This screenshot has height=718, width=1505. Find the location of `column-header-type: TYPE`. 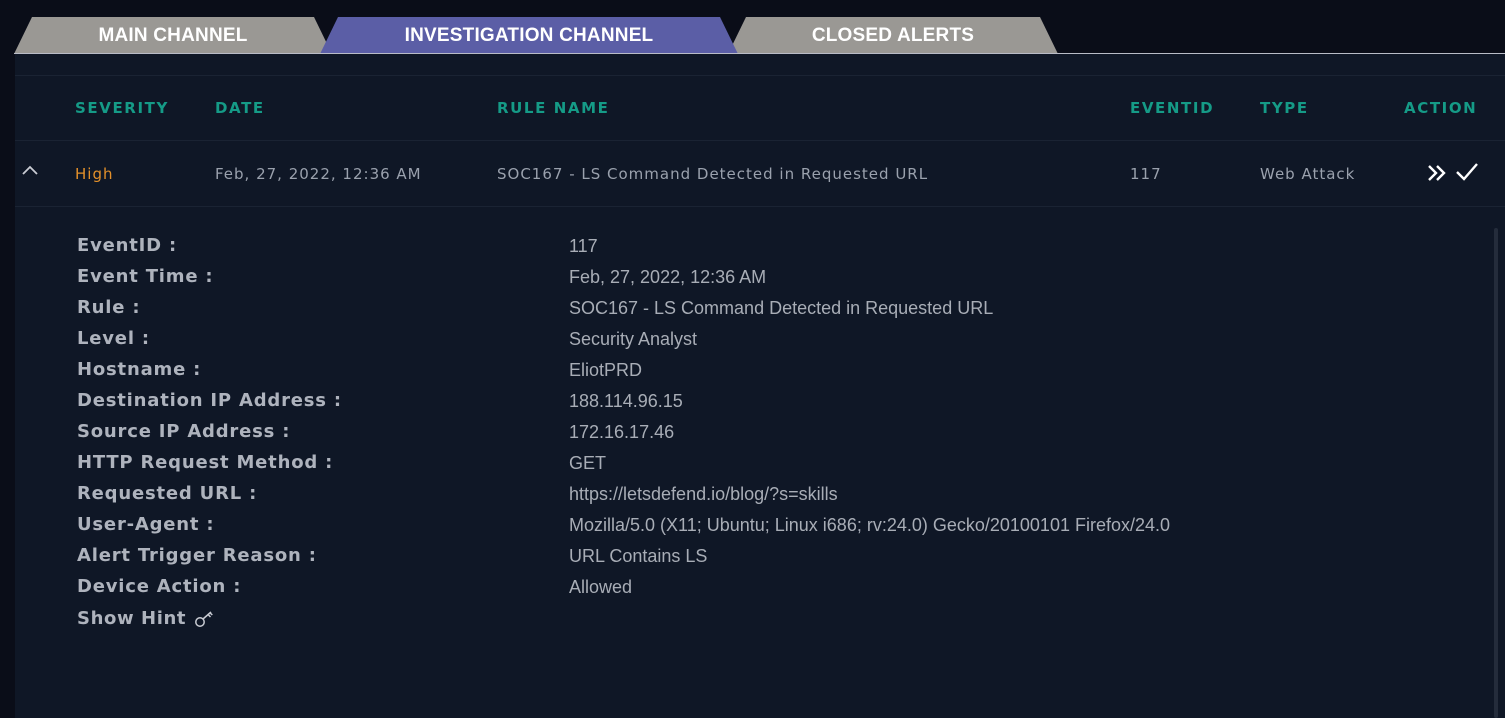

column-header-type: TYPE is located at coordinates (1284, 108).